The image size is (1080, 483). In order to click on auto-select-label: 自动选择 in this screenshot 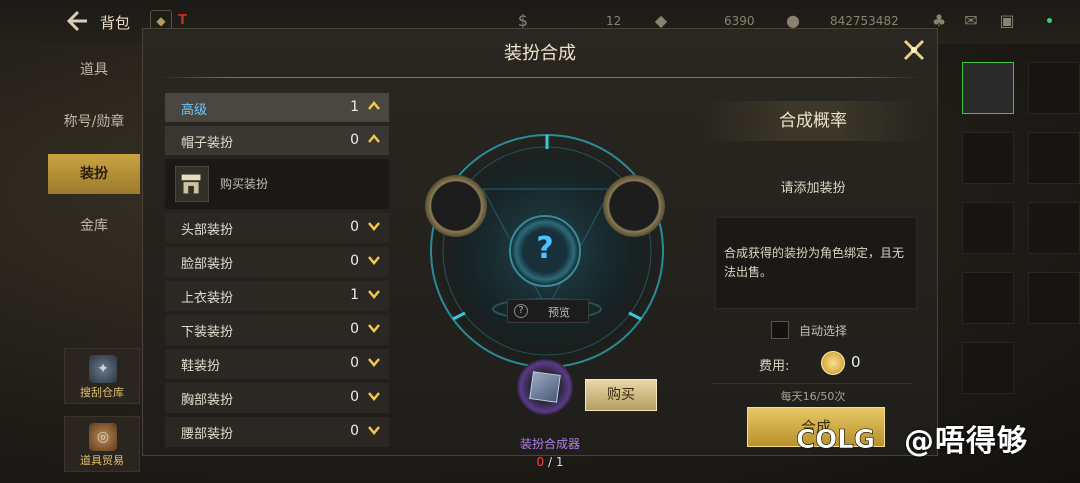, I will do `click(823, 331)`.